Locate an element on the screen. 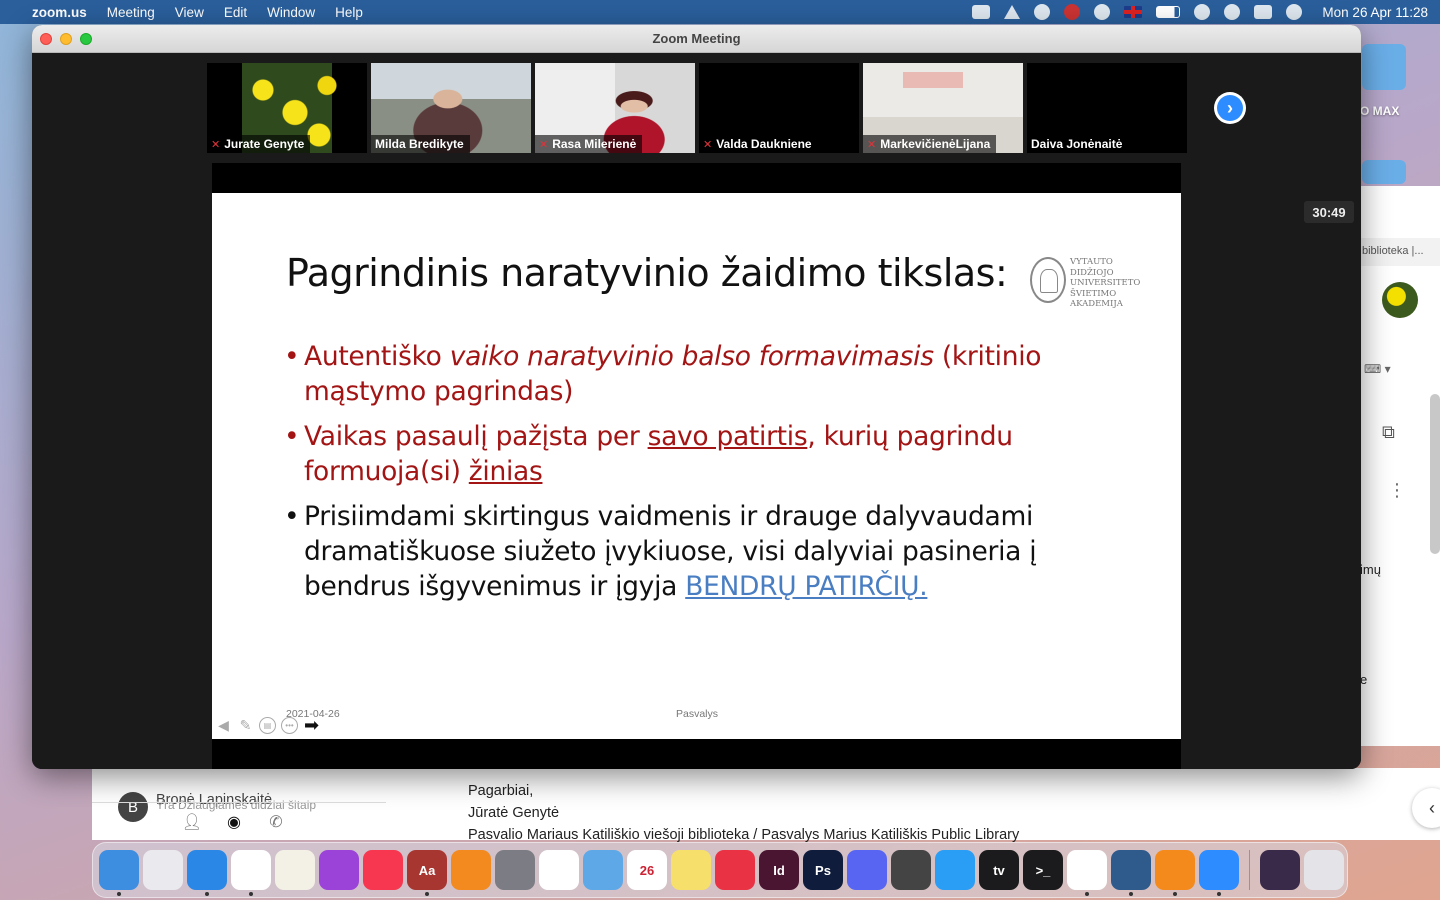 This screenshot has width=1440, height=900. participant-tile-active-speaker: Milda Bredikyte is located at coordinates (451, 108).